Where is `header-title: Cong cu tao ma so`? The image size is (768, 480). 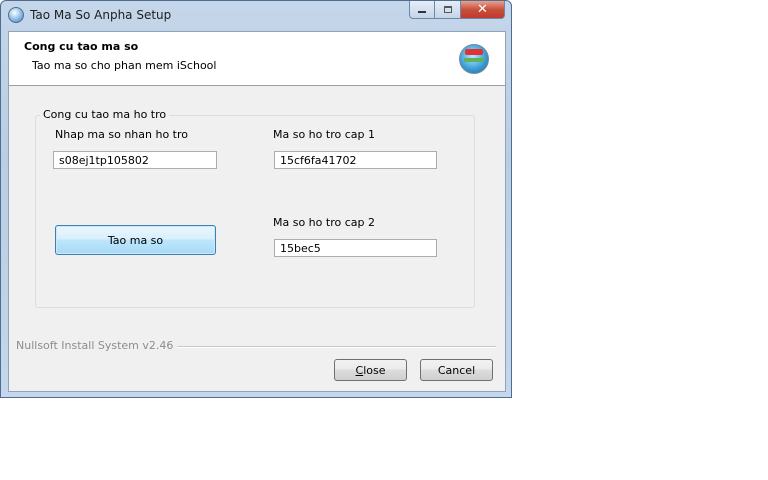
header-title: Cong cu tao ma so is located at coordinates (81, 46).